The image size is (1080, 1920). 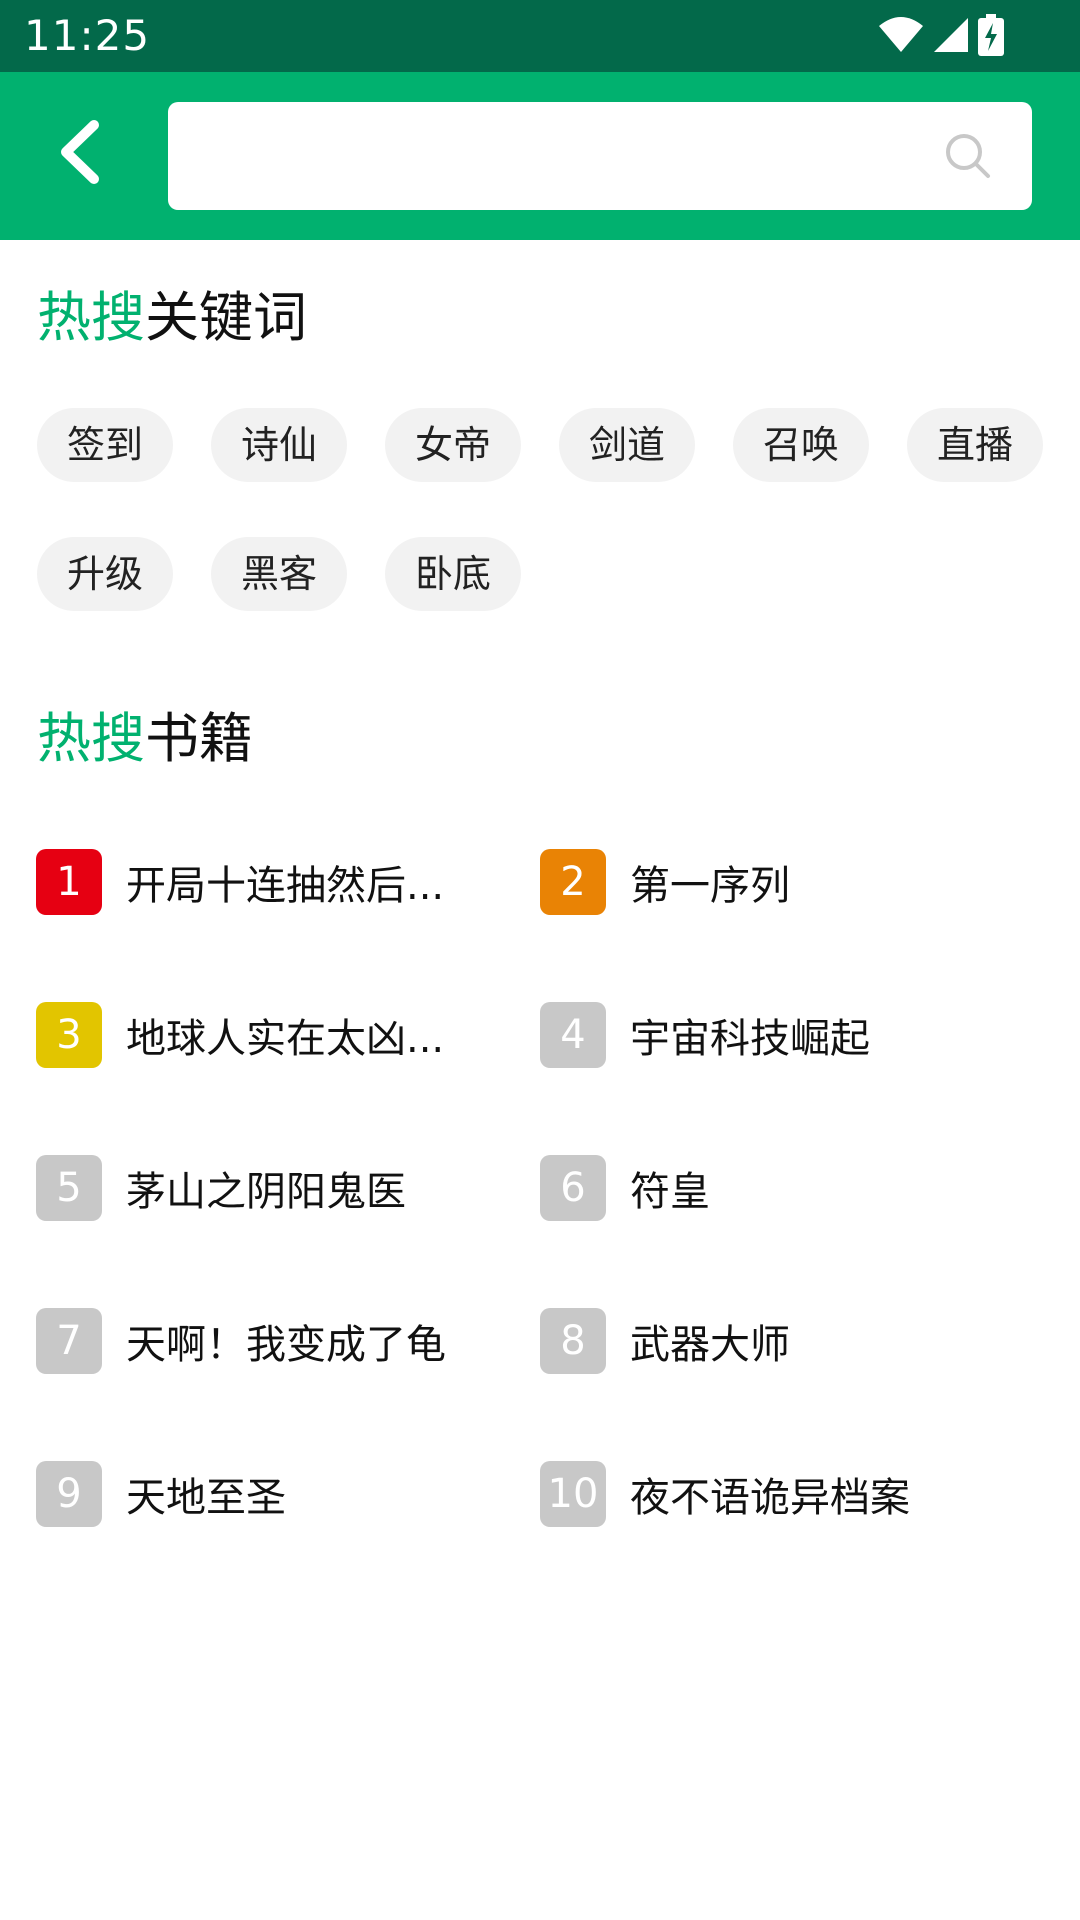 What do you see at coordinates (540, 36) in the screenshot?
I see `status-bar: 11:25` at bounding box center [540, 36].